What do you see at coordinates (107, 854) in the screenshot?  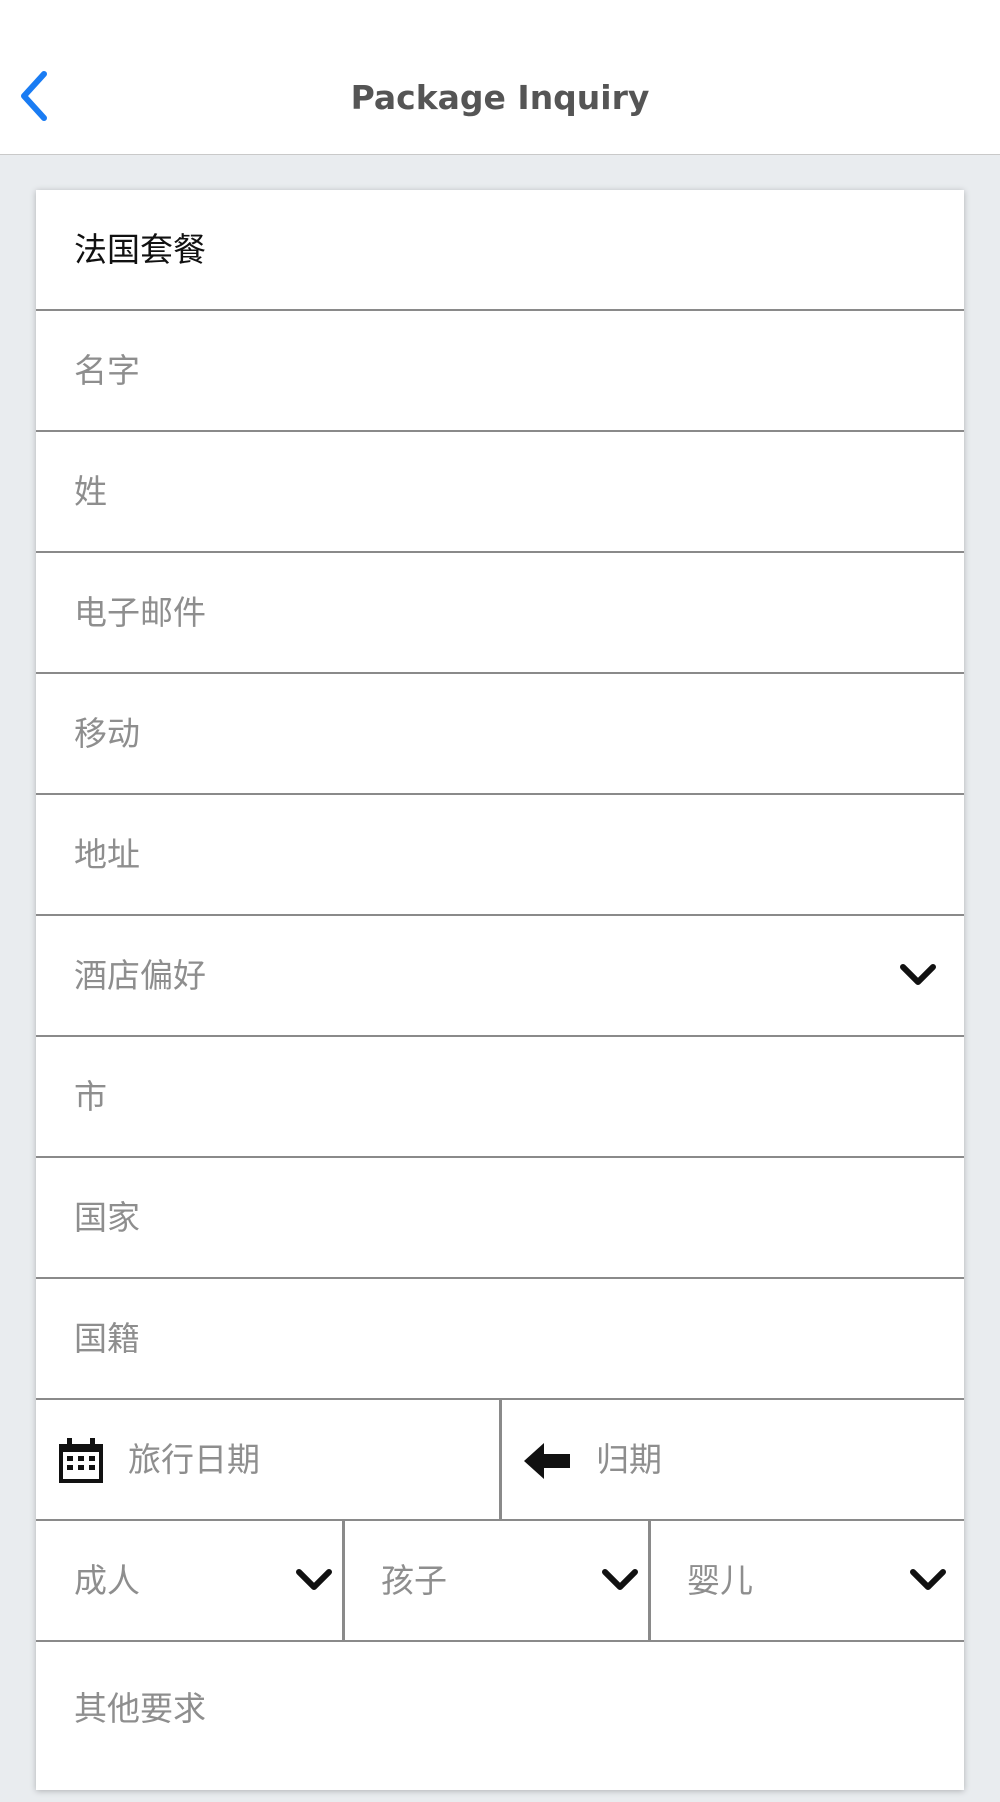 I see `address-placeholder: 地址` at bounding box center [107, 854].